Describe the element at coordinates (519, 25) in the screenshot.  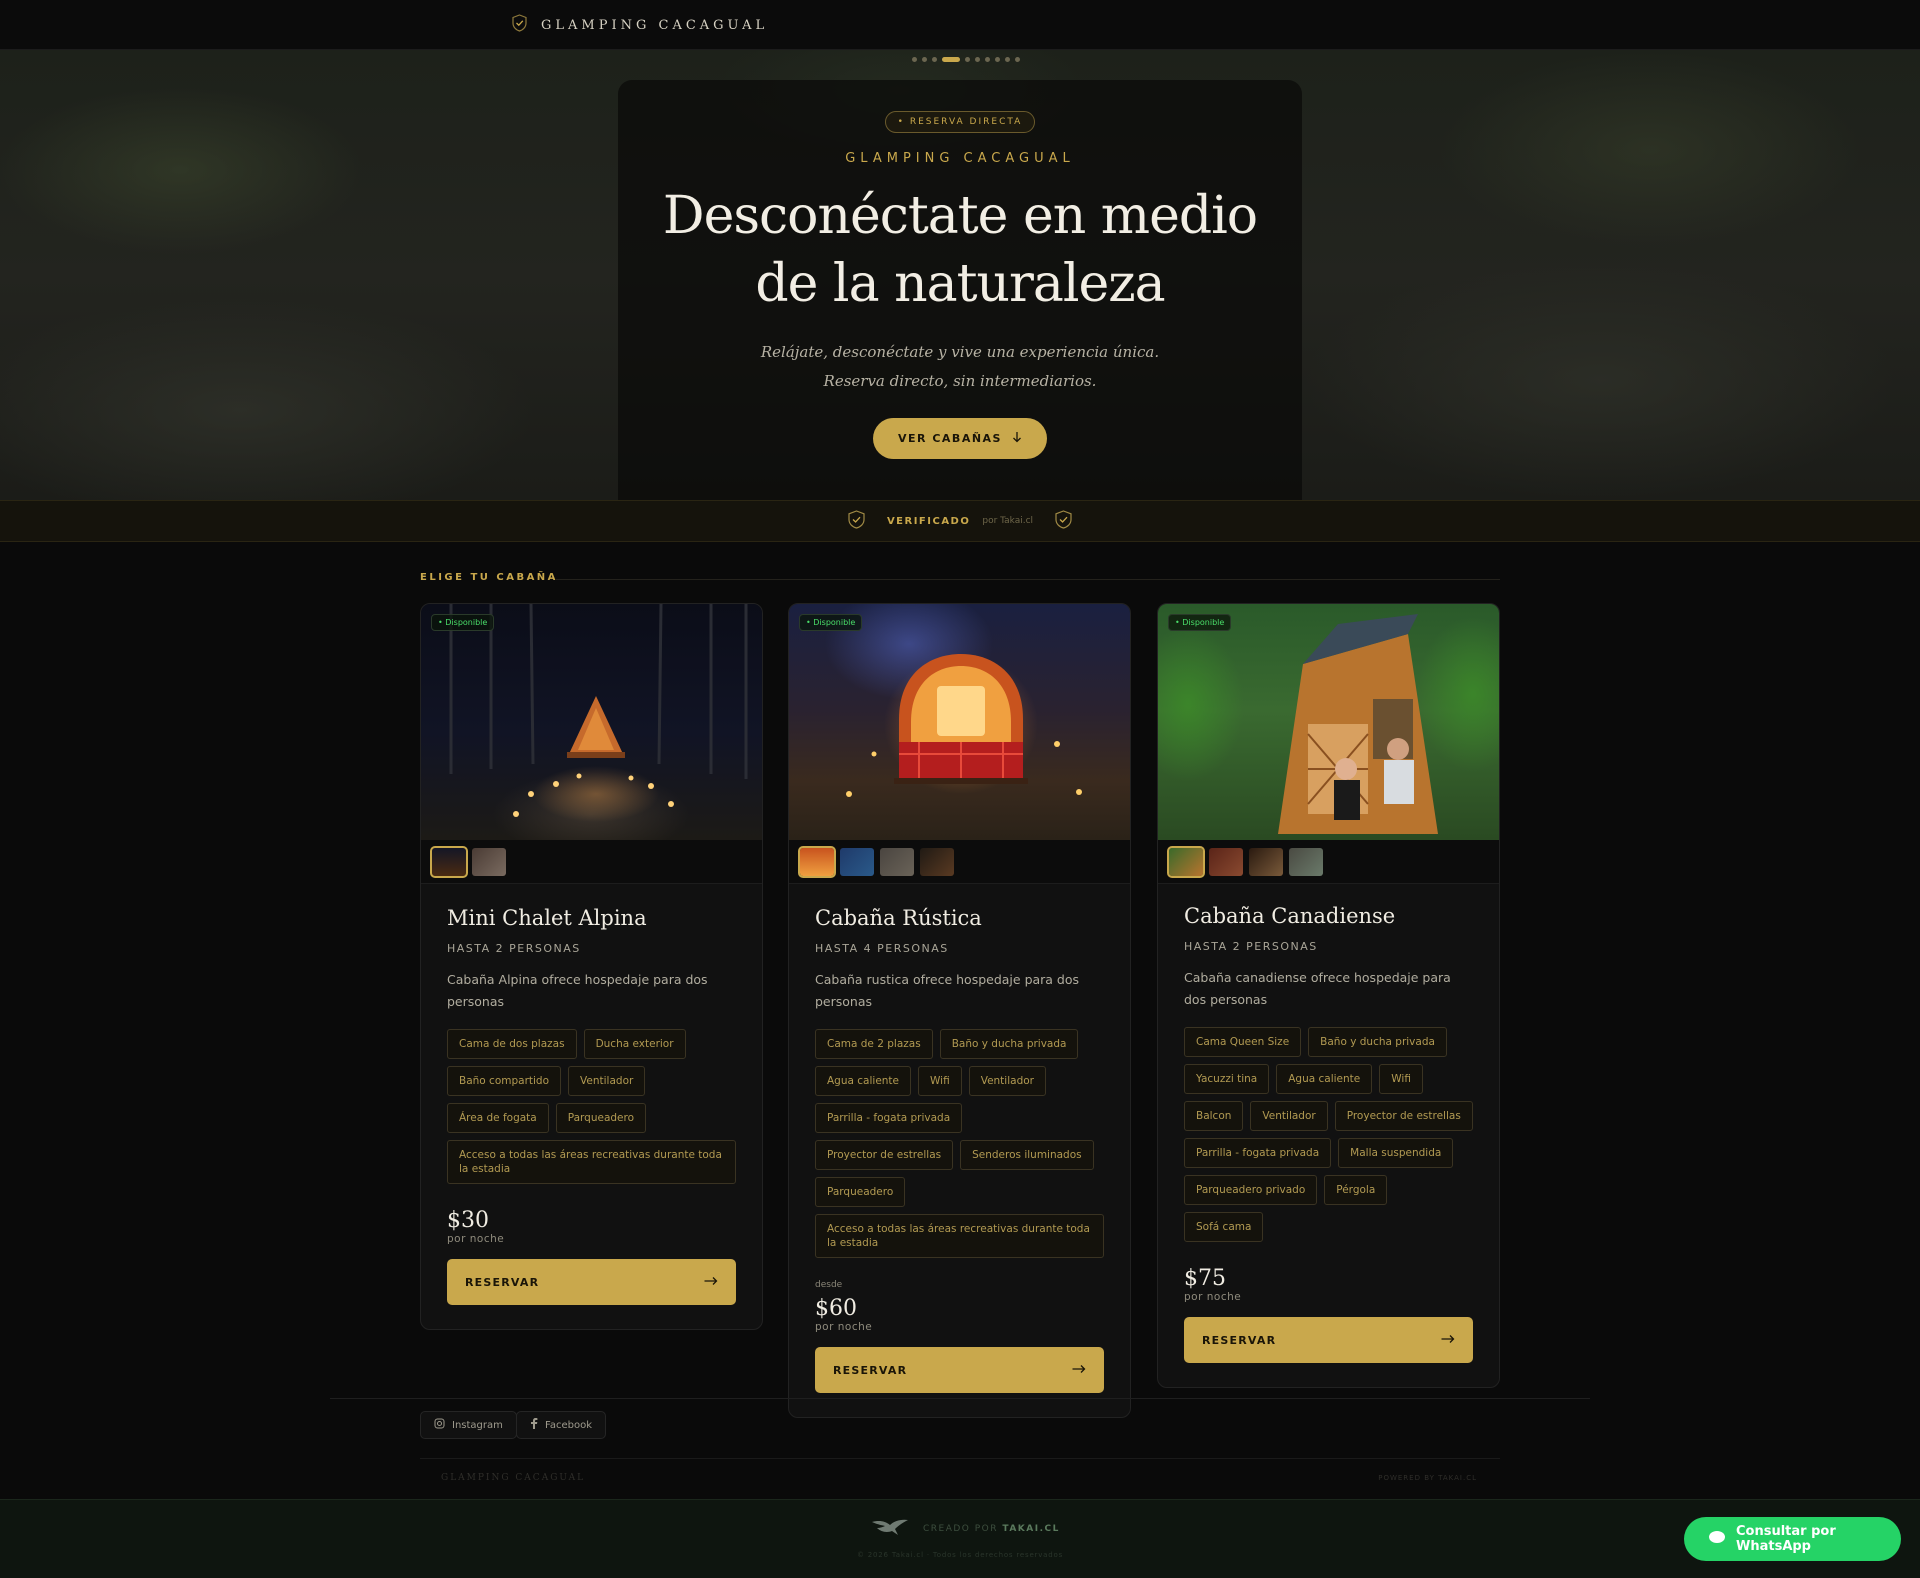
I see `shield-logo-icon` at that location.